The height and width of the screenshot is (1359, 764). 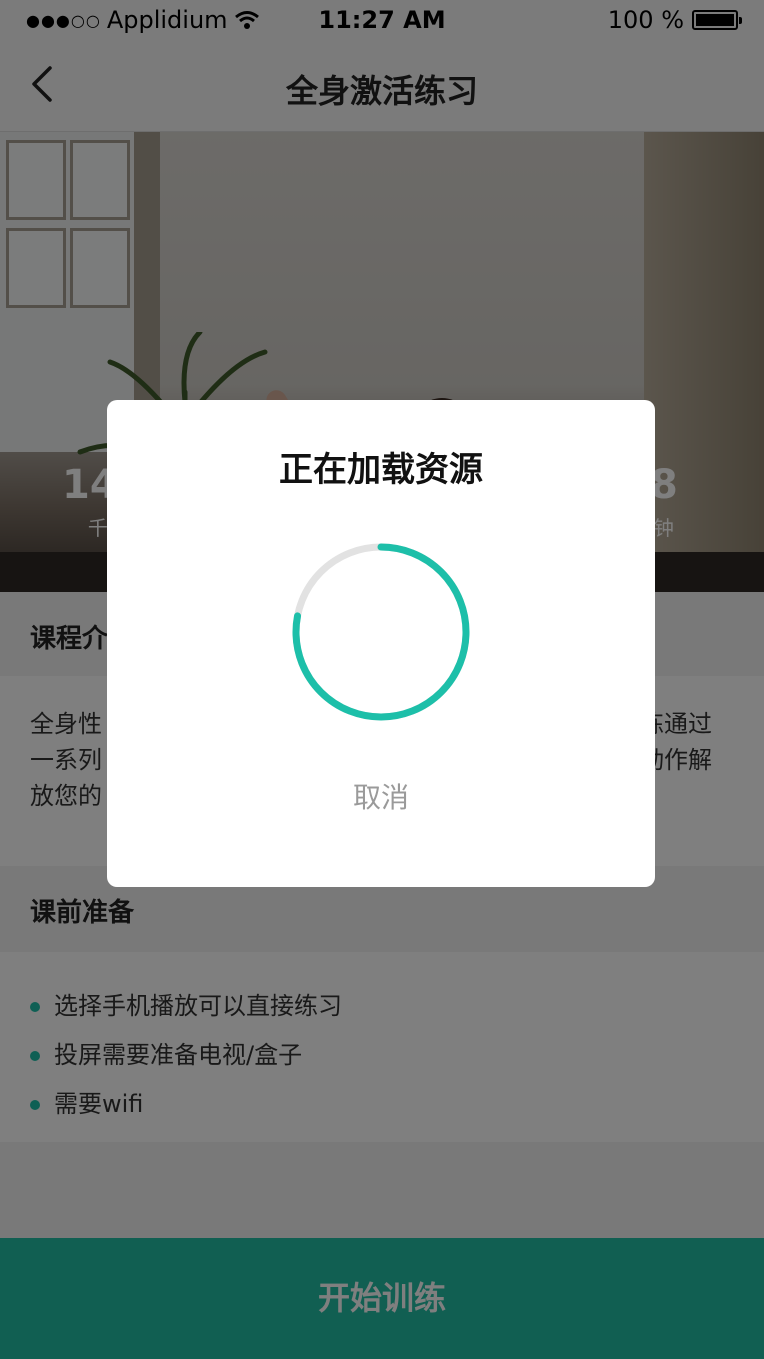 I want to click on cancel-button: 取消, so click(x=381, y=798).